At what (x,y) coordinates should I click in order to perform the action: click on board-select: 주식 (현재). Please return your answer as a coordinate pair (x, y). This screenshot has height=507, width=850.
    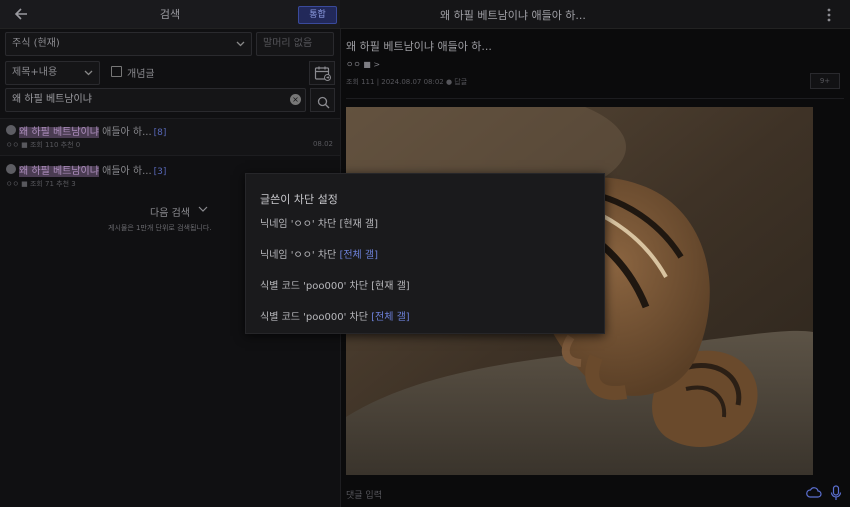
    Looking at the image, I should click on (128, 44).